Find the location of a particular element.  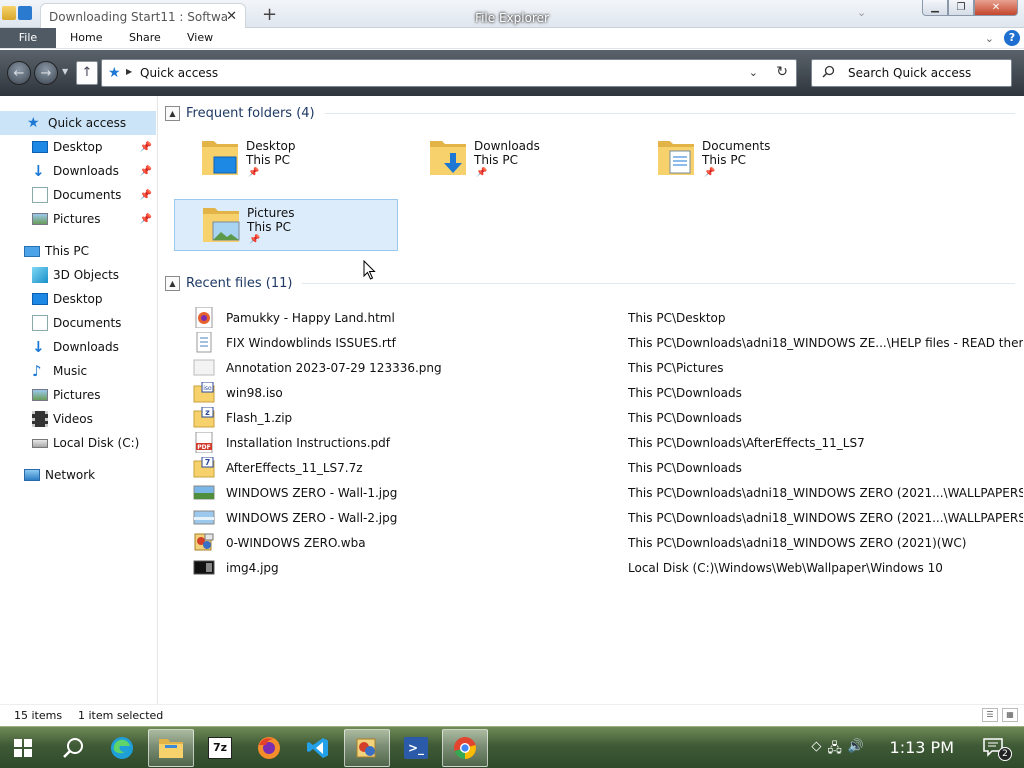

file-name: img4.jpg is located at coordinates (252, 568).